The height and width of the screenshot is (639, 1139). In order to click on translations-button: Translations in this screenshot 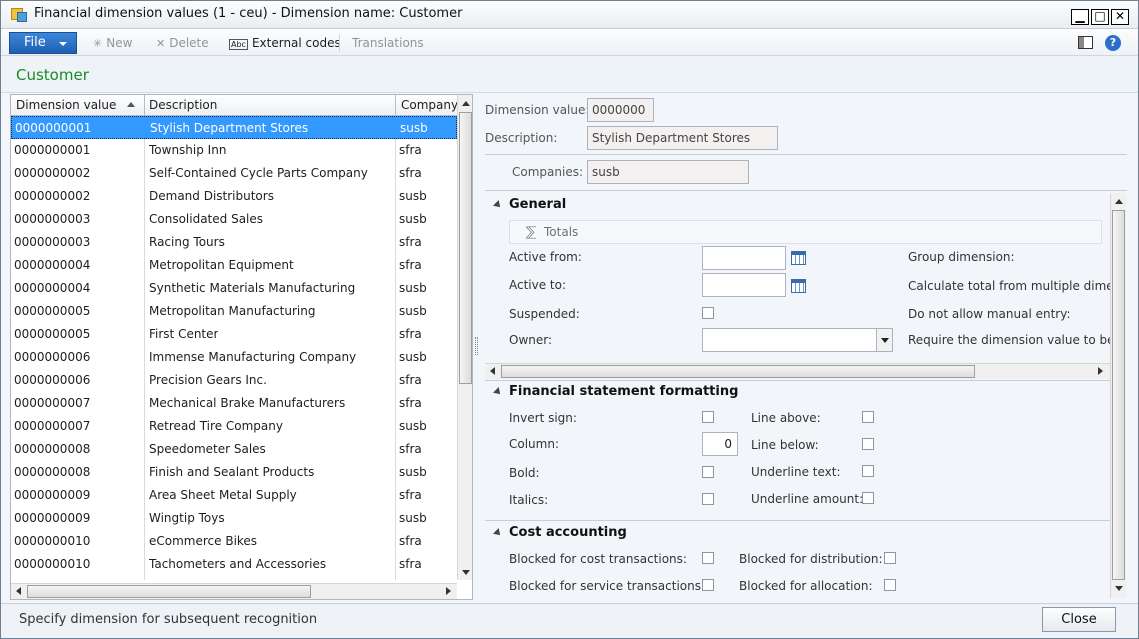, I will do `click(388, 43)`.